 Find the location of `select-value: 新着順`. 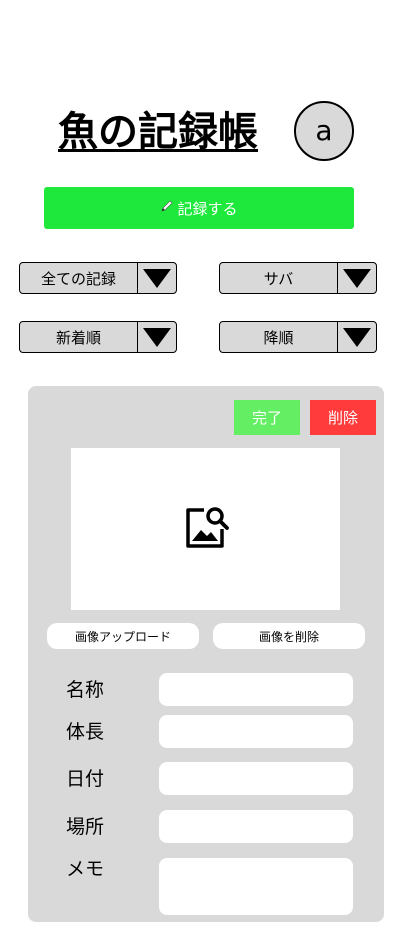

select-value: 新着順 is located at coordinates (78, 337).